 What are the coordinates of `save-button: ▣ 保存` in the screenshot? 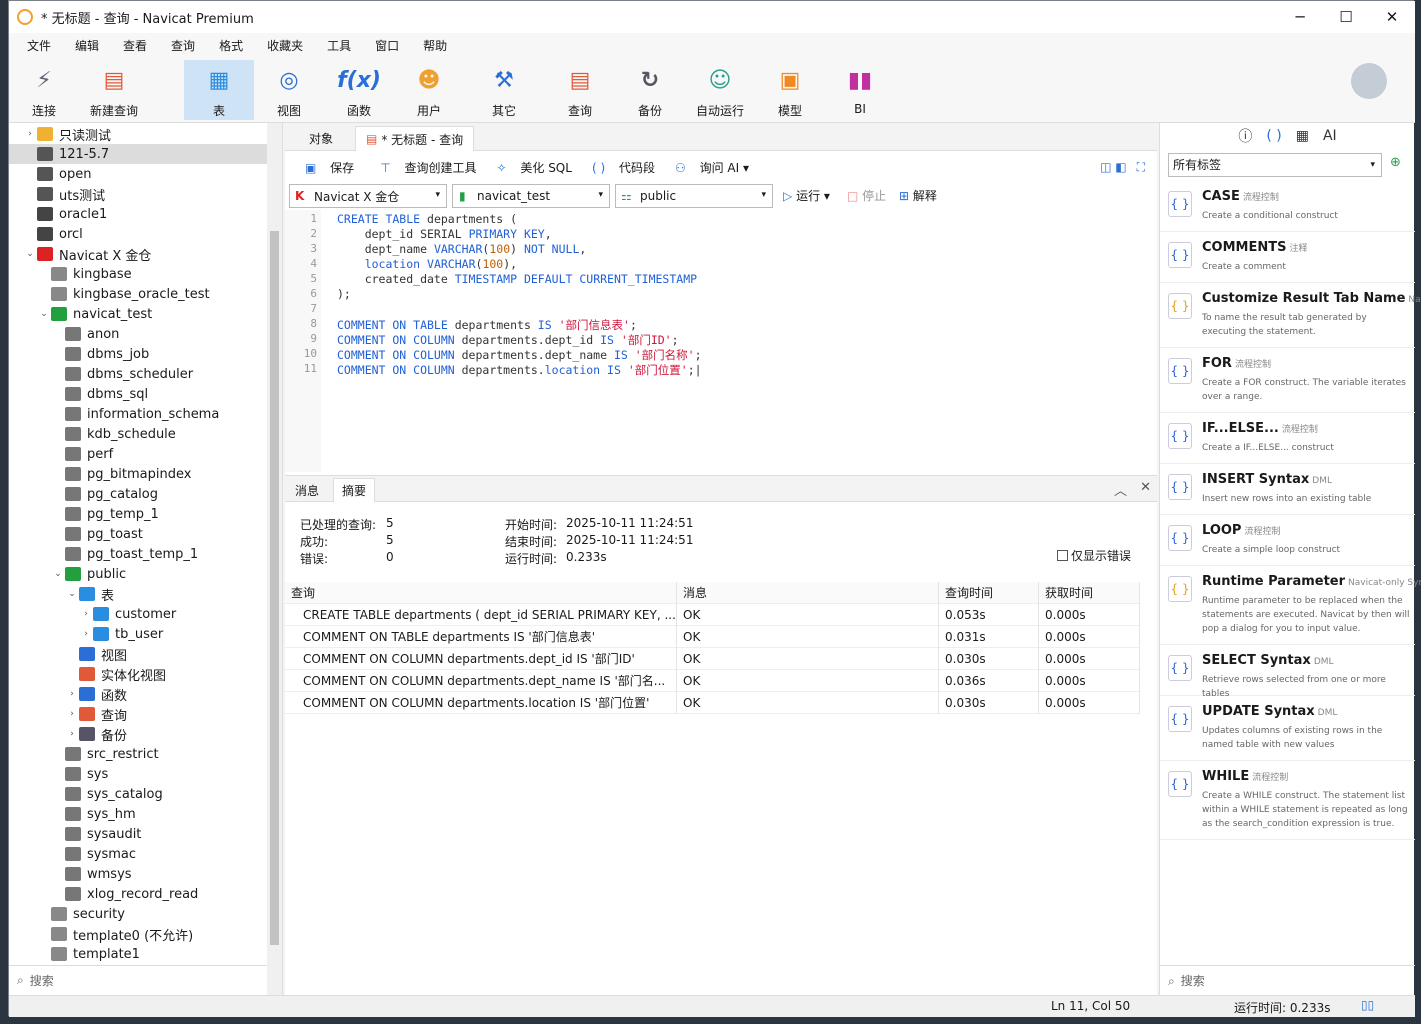 It's located at (324, 167).